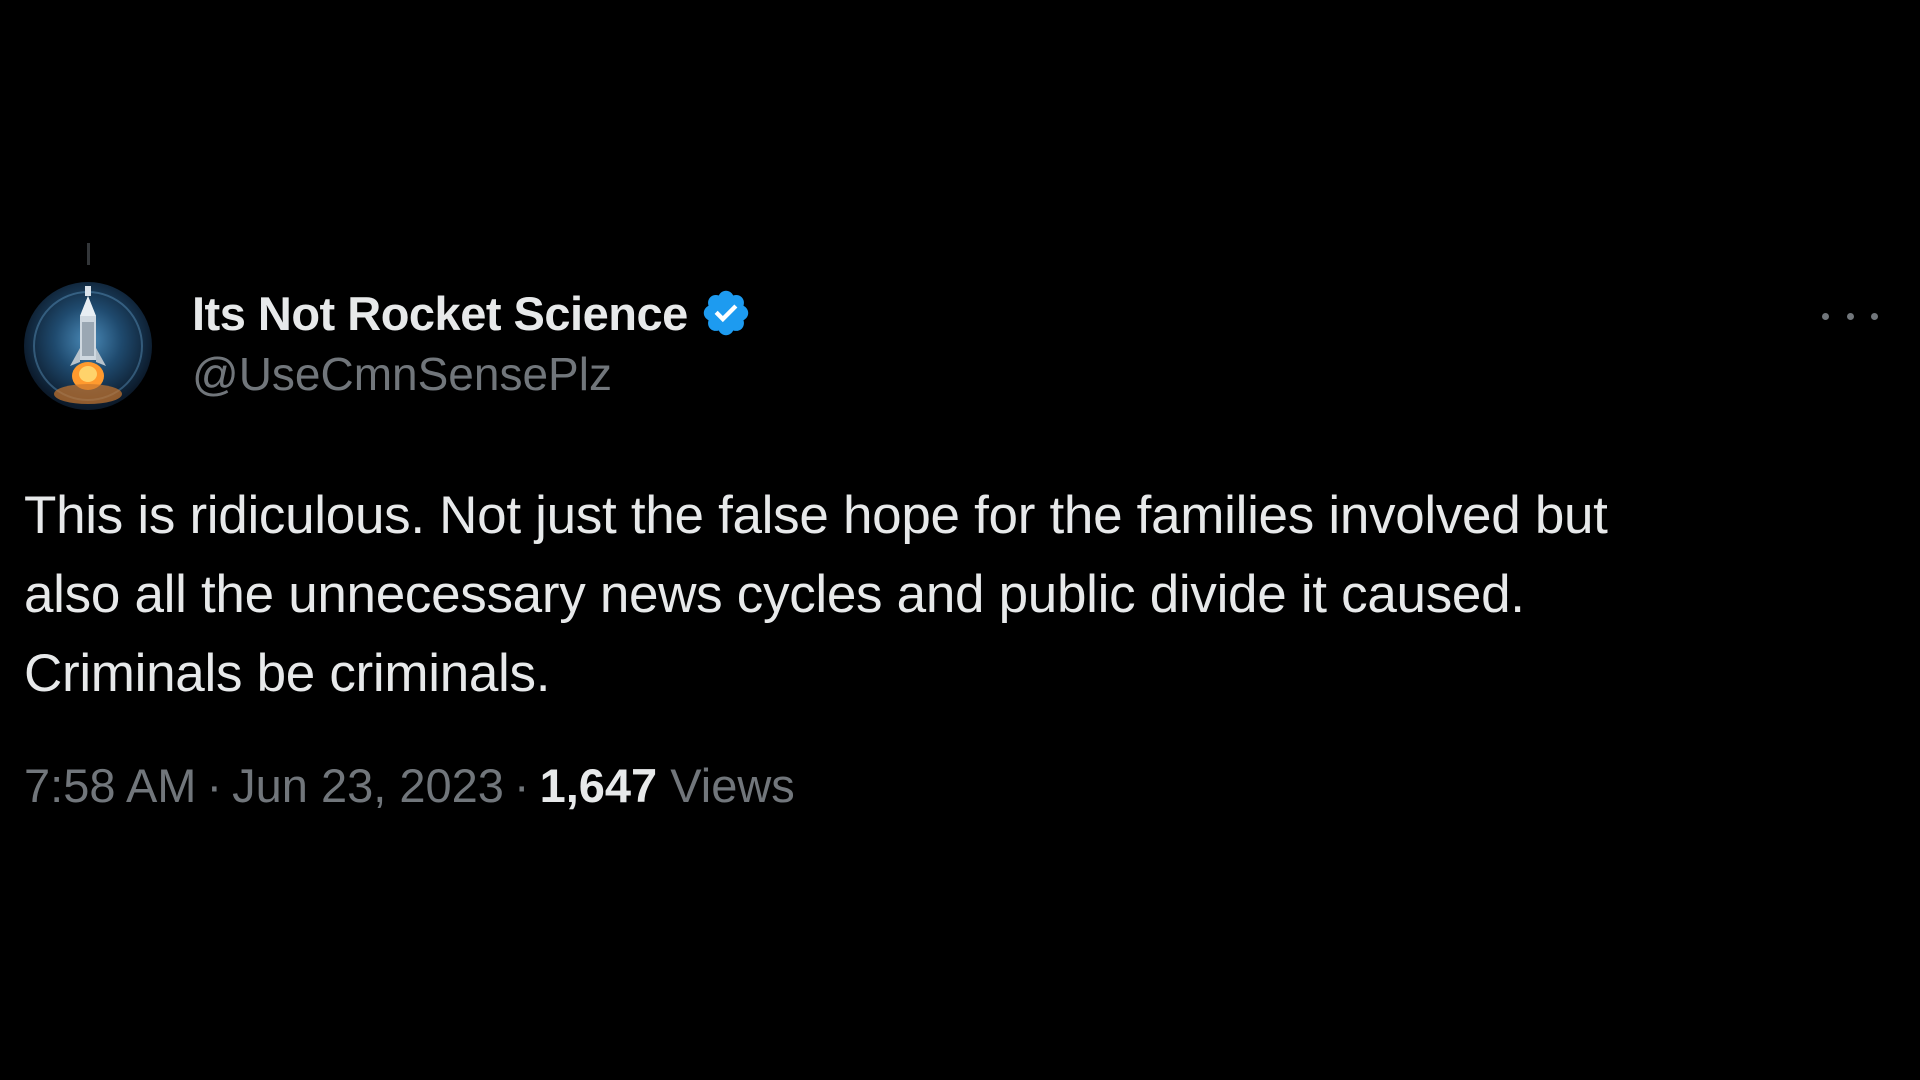  I want to click on views-count: 1,647, so click(599, 785).